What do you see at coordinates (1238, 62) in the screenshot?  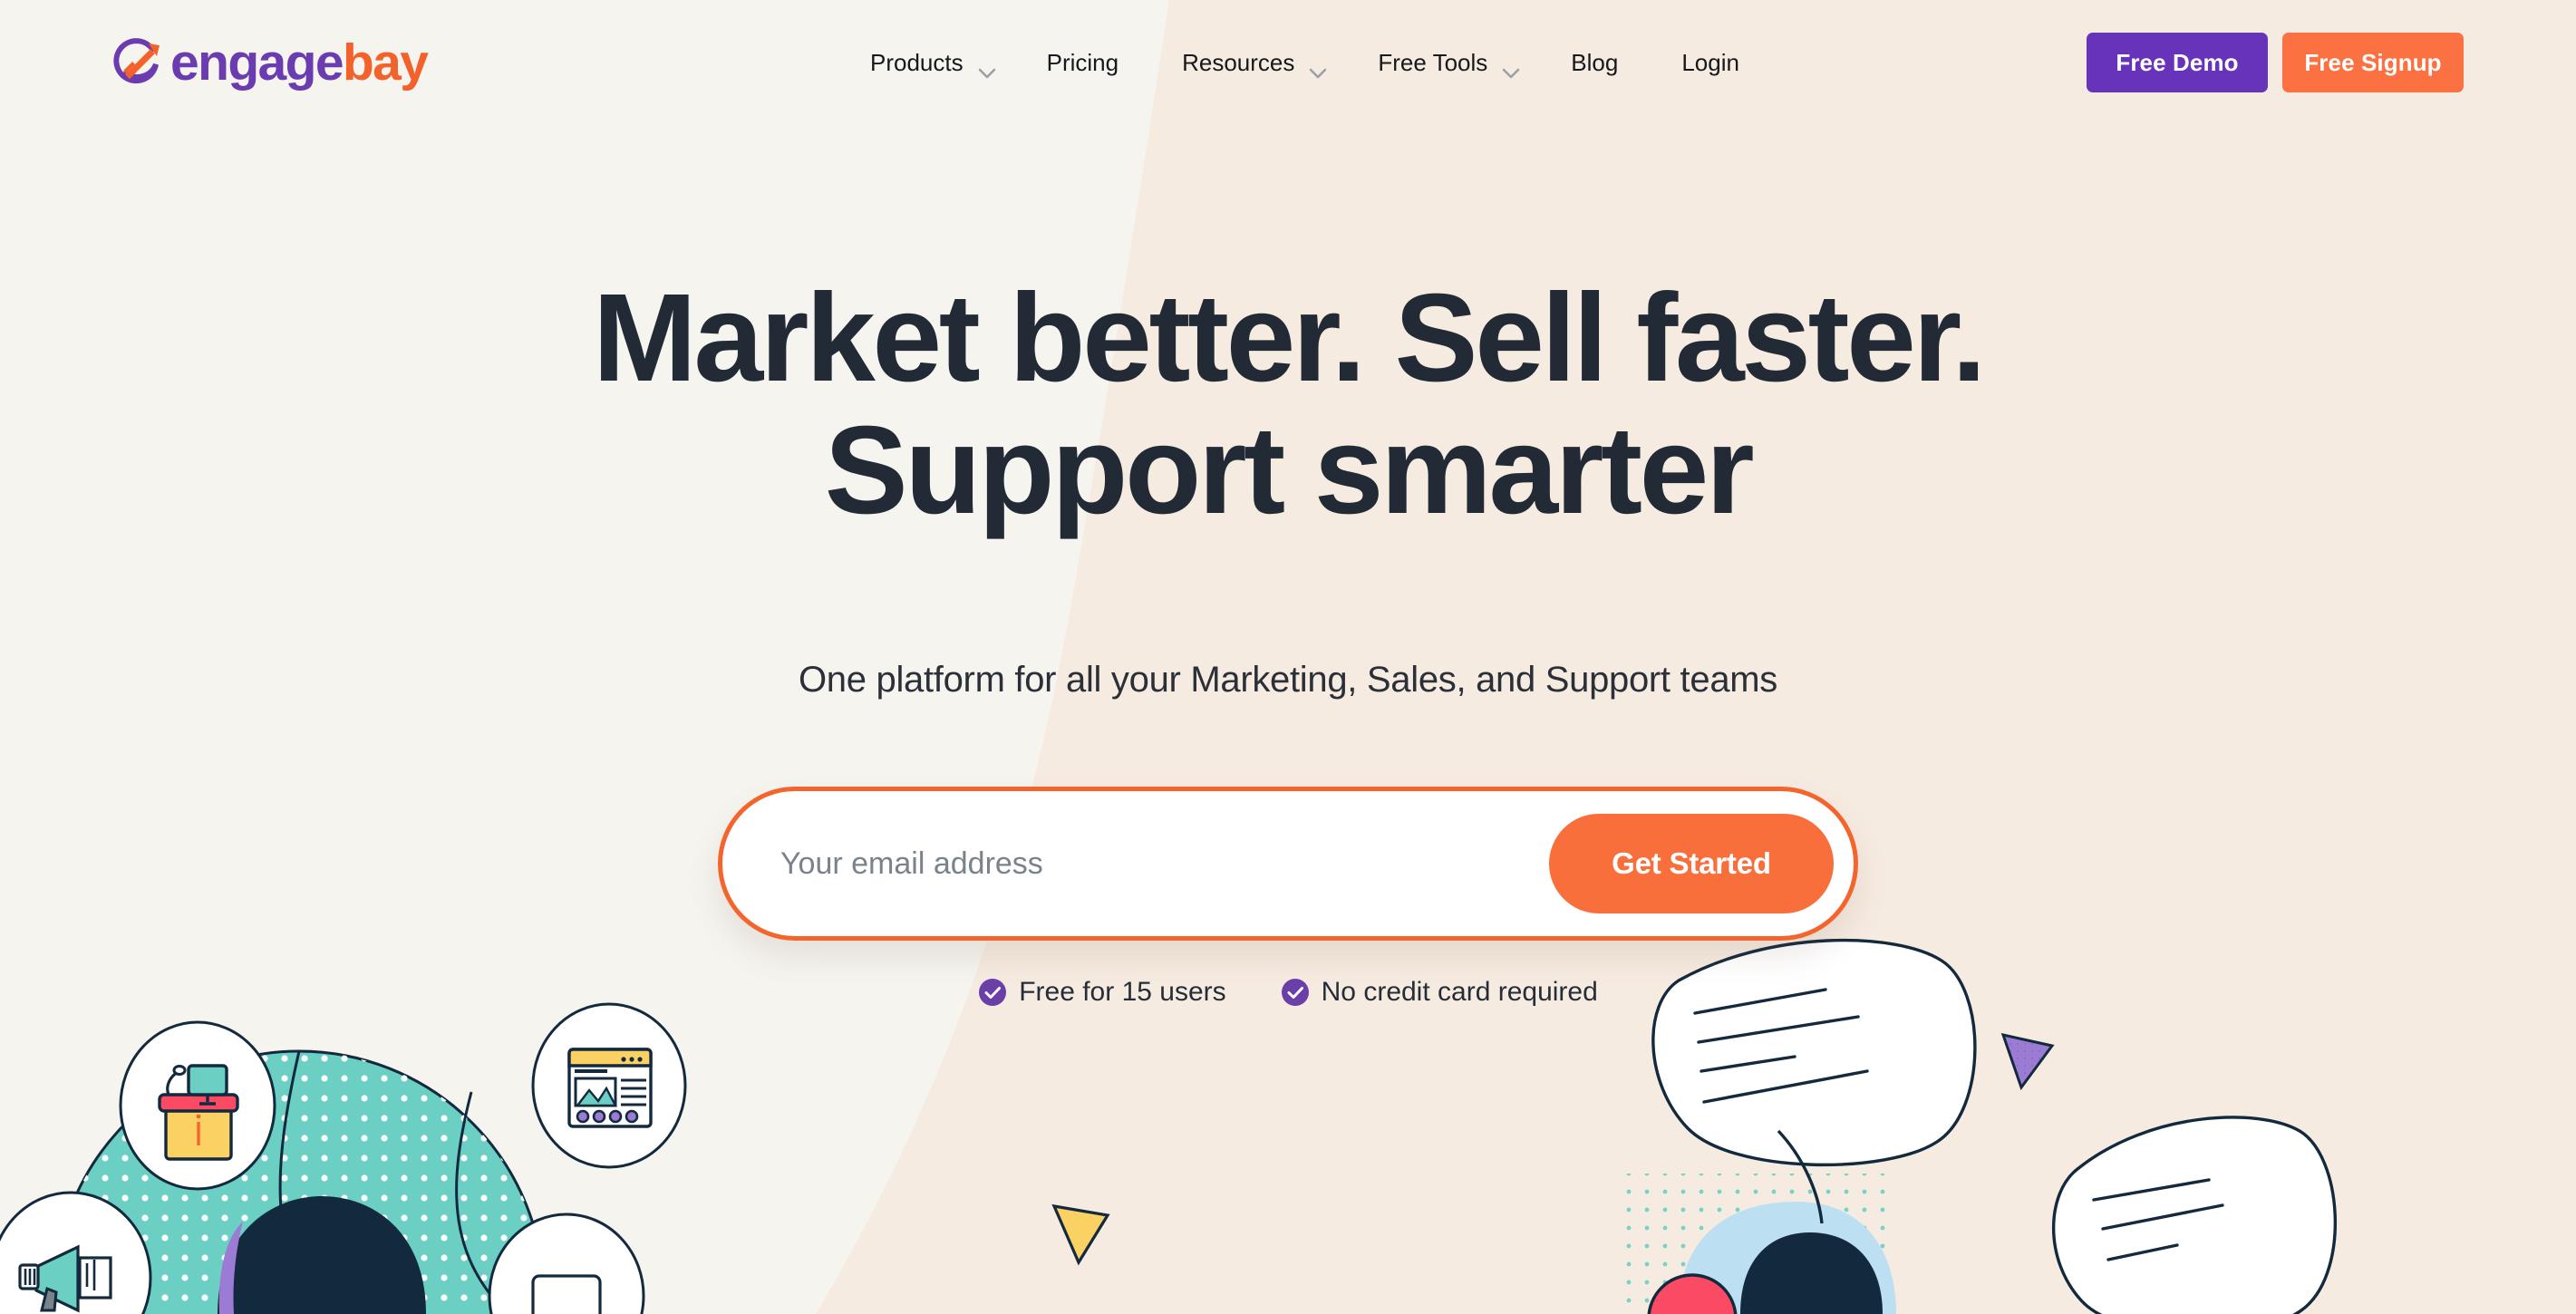 I see `nav-label: Resources` at bounding box center [1238, 62].